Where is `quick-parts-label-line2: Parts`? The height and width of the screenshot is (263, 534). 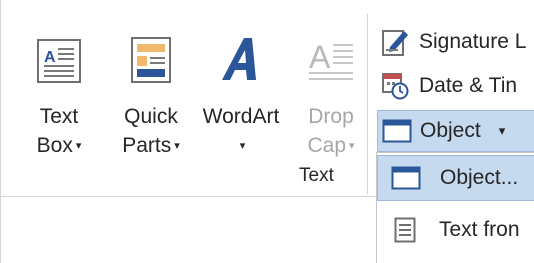 quick-parts-label-line2: Parts is located at coordinates (147, 145).